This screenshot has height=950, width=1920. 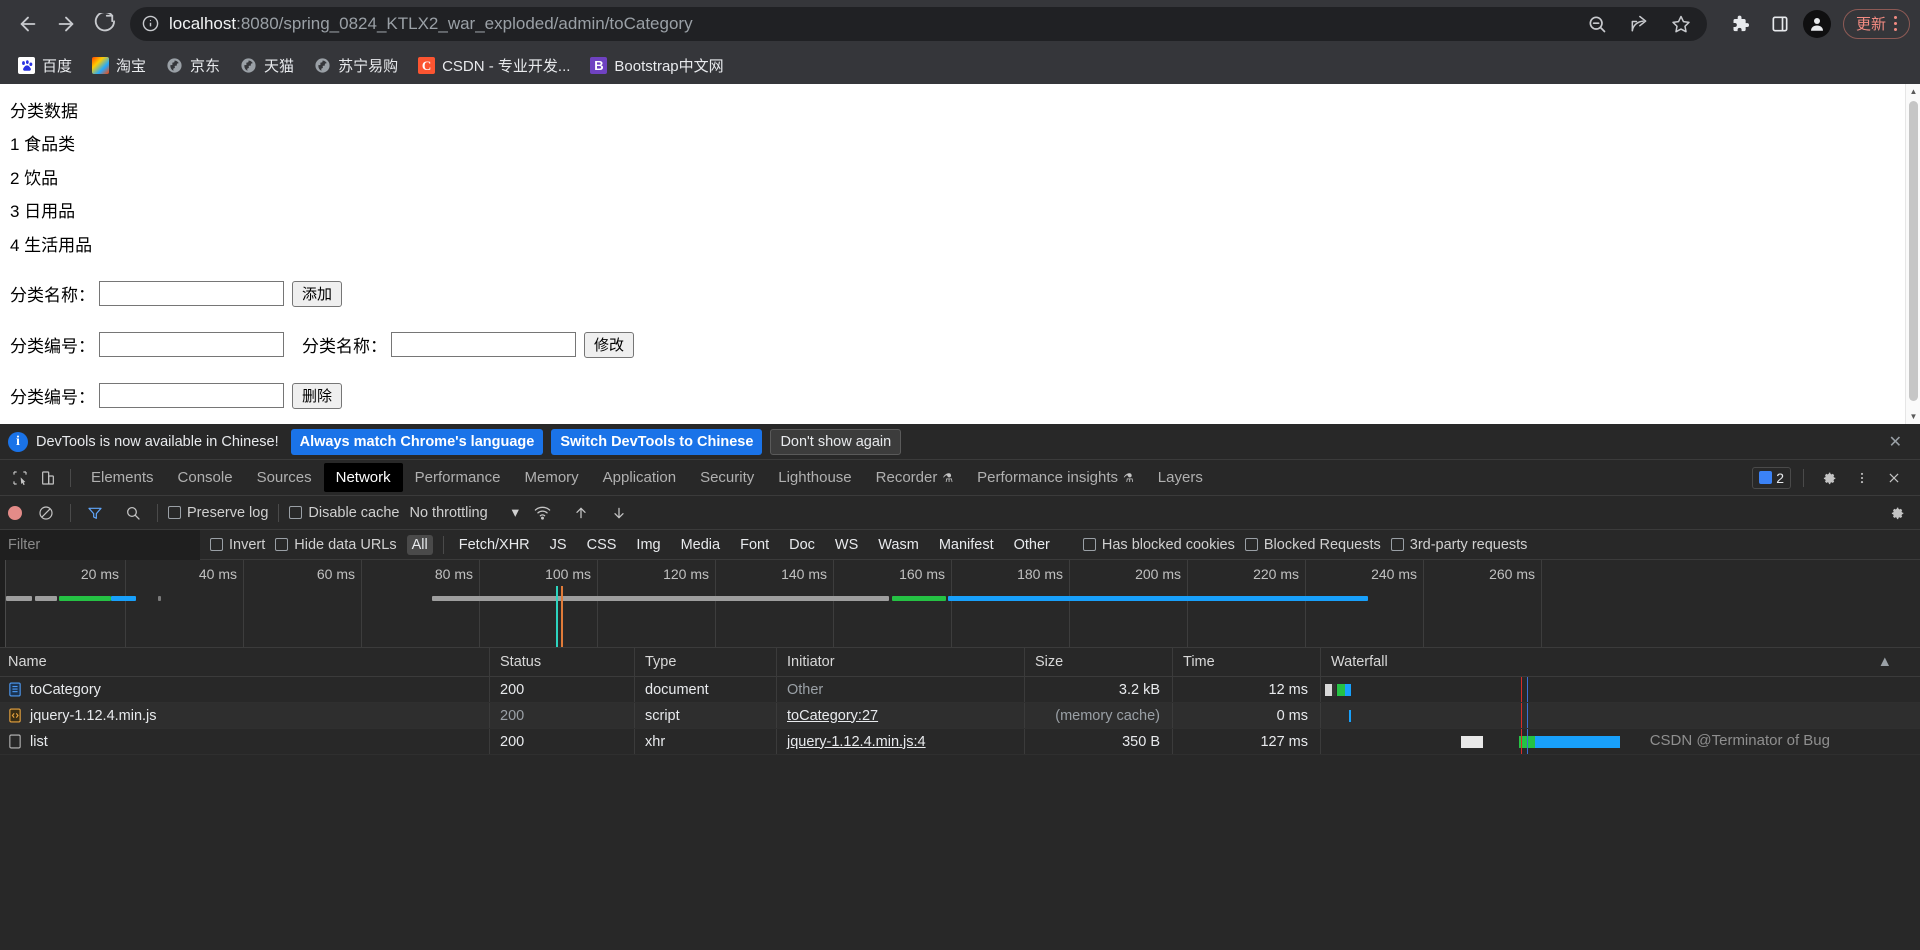 What do you see at coordinates (66, 24) in the screenshot?
I see `forward-button` at bounding box center [66, 24].